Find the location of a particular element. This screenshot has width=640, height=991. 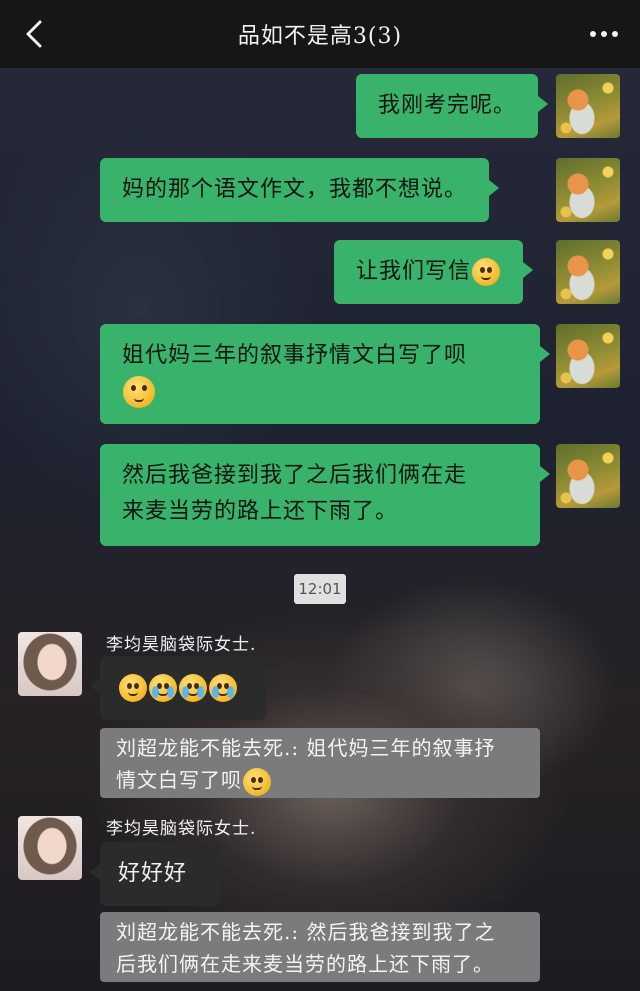

more-options-button is located at coordinates (604, 34).